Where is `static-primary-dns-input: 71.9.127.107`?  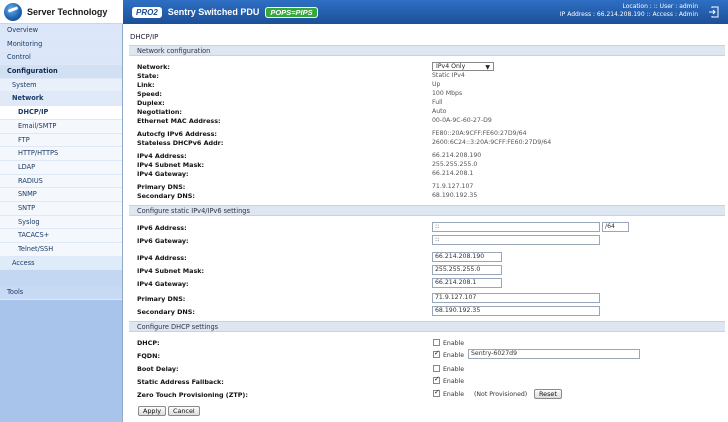
static-primary-dns-input: 71.9.127.107 is located at coordinates (516, 298).